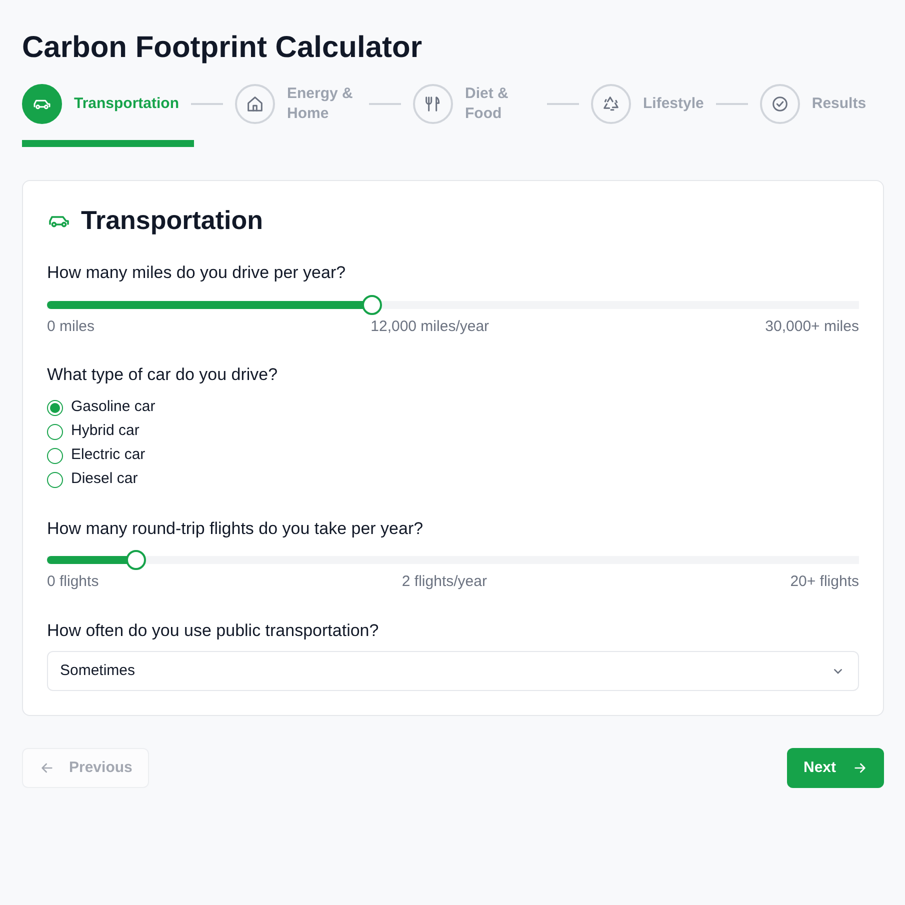 This screenshot has width=905, height=905. What do you see at coordinates (320, 104) in the screenshot?
I see `step-label: Energy & Home` at bounding box center [320, 104].